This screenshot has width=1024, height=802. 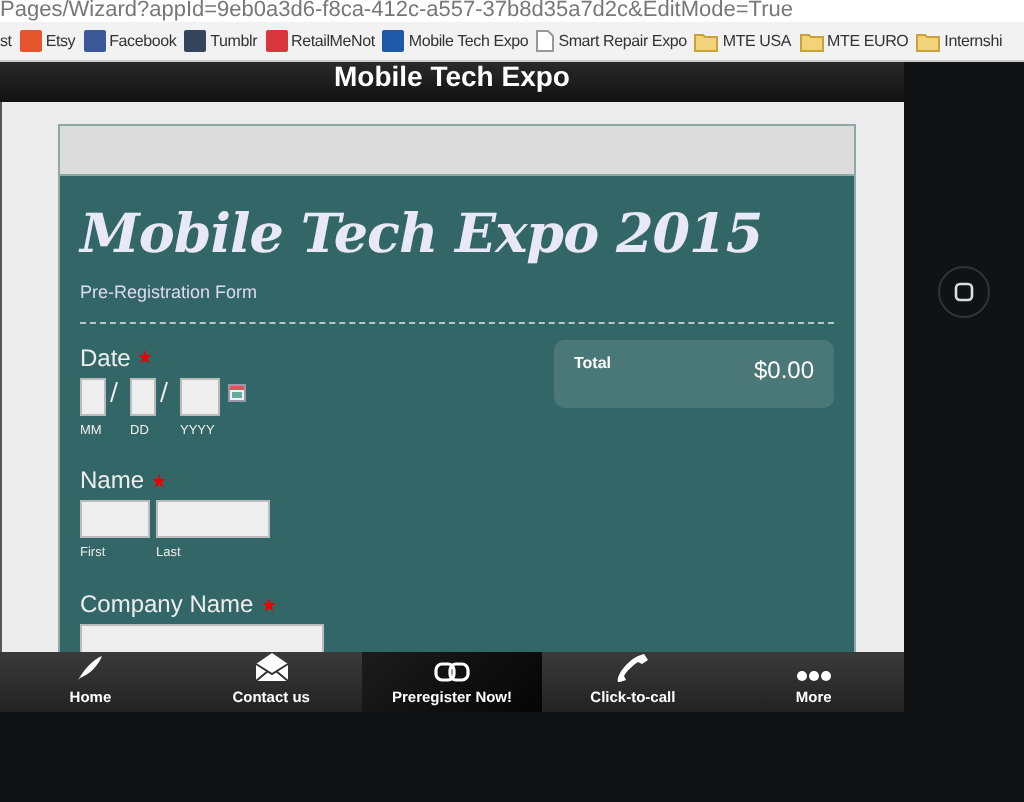 I want to click on bookmark-link: Etsy, so click(x=60, y=41).